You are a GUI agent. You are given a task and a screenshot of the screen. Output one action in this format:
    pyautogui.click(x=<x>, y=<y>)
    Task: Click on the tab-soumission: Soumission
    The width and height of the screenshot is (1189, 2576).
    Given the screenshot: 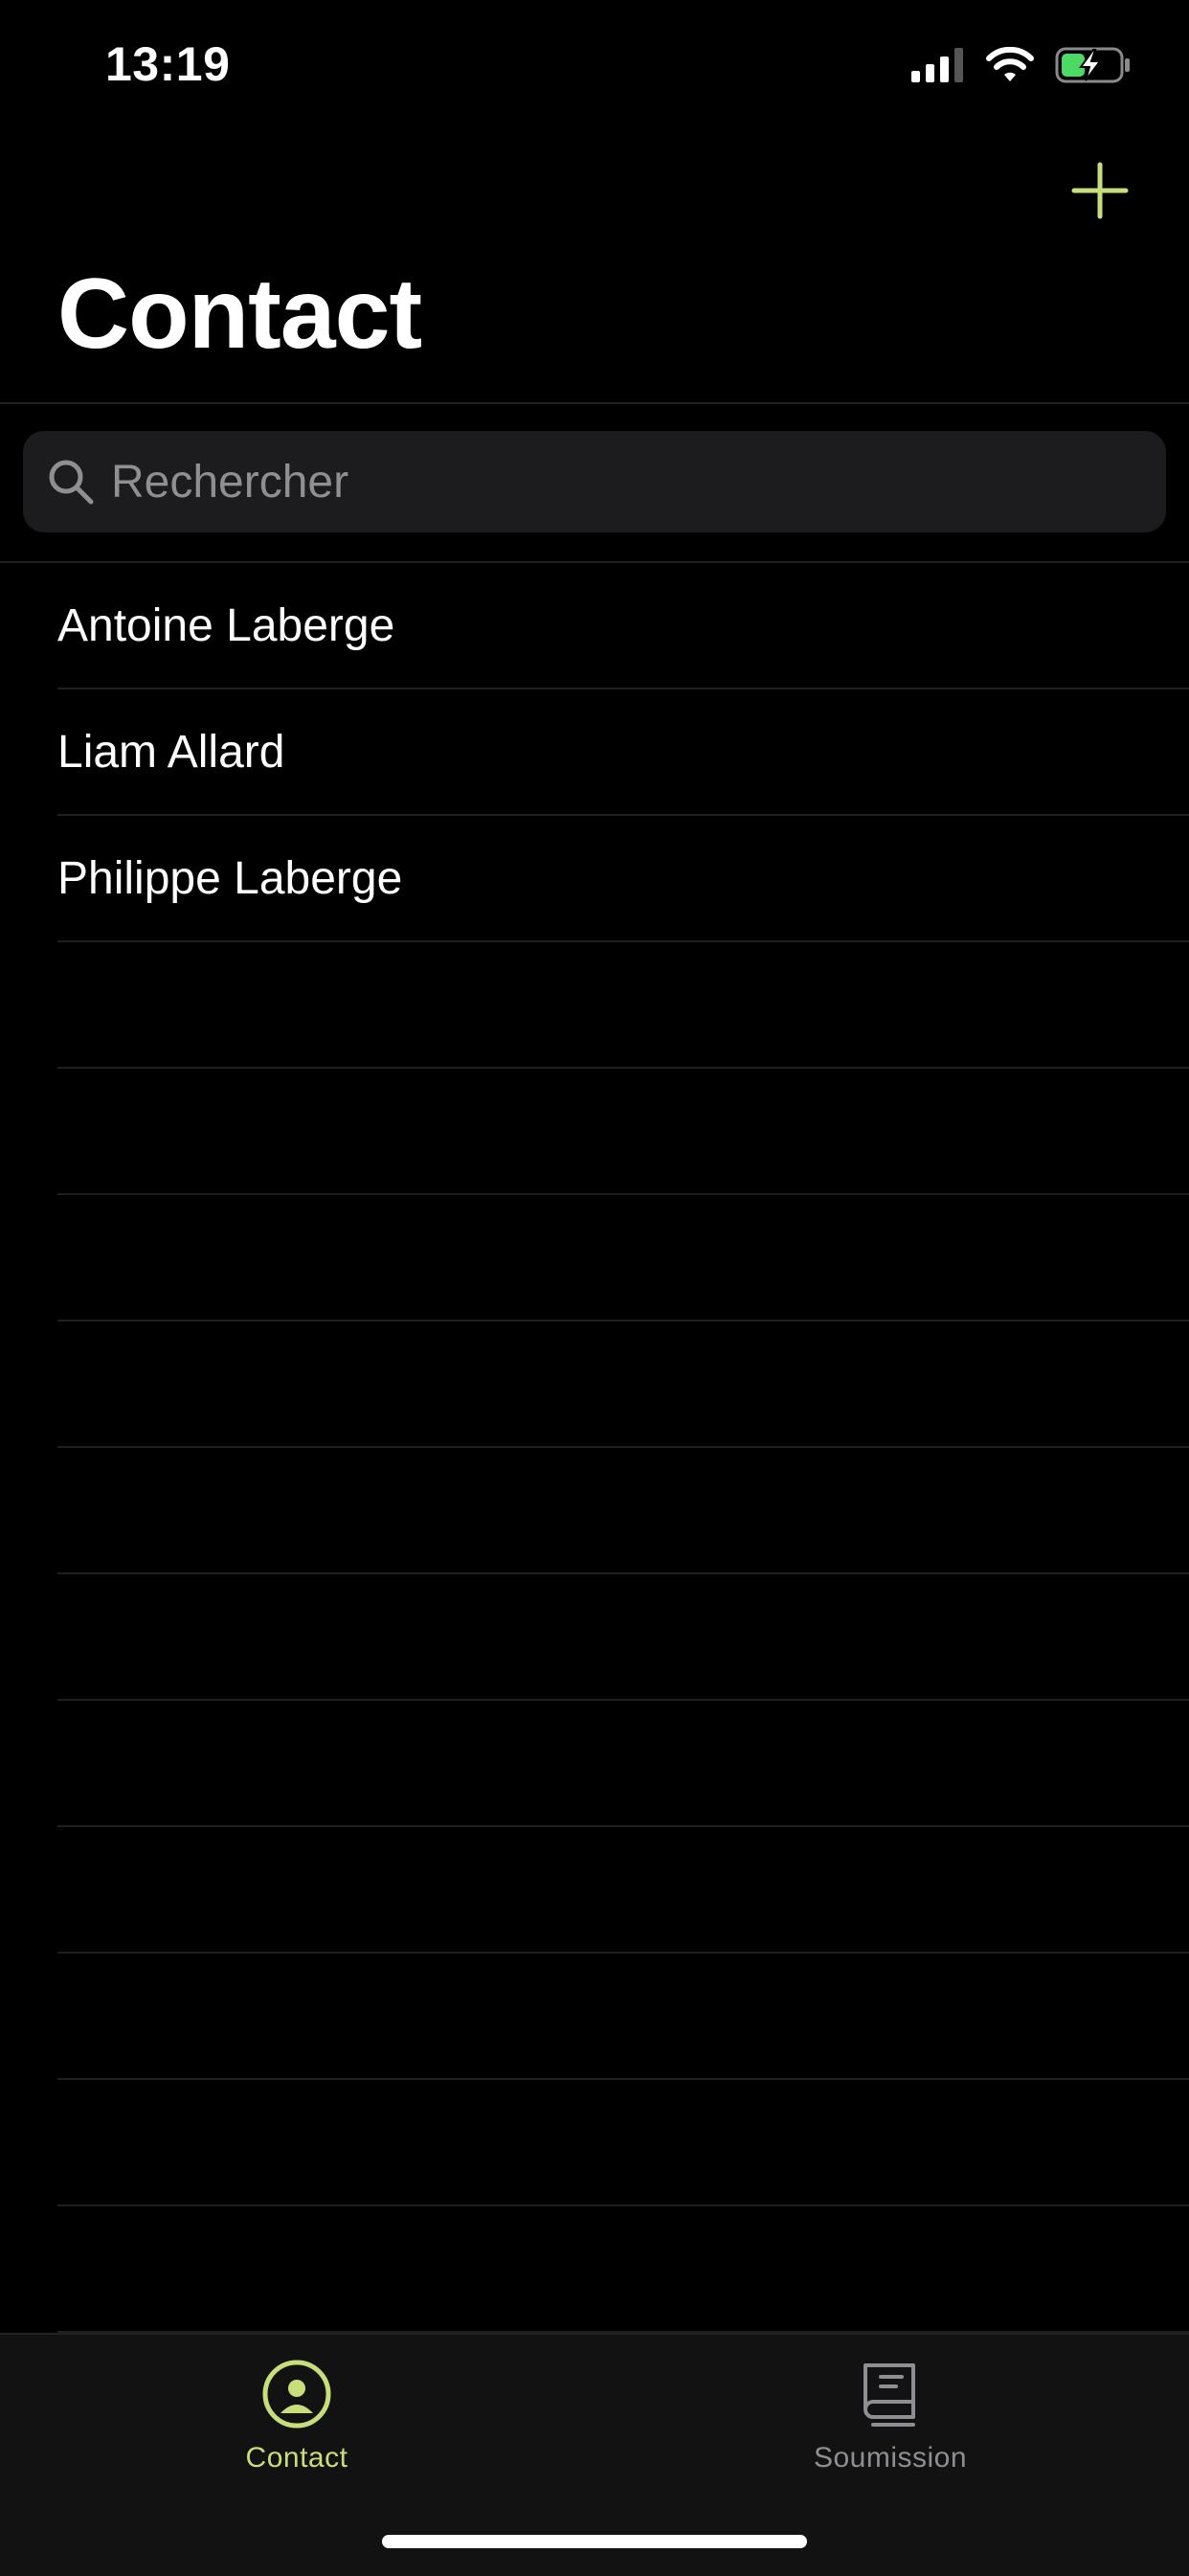 What is the action you would take?
    pyautogui.click(x=890, y=2416)
    